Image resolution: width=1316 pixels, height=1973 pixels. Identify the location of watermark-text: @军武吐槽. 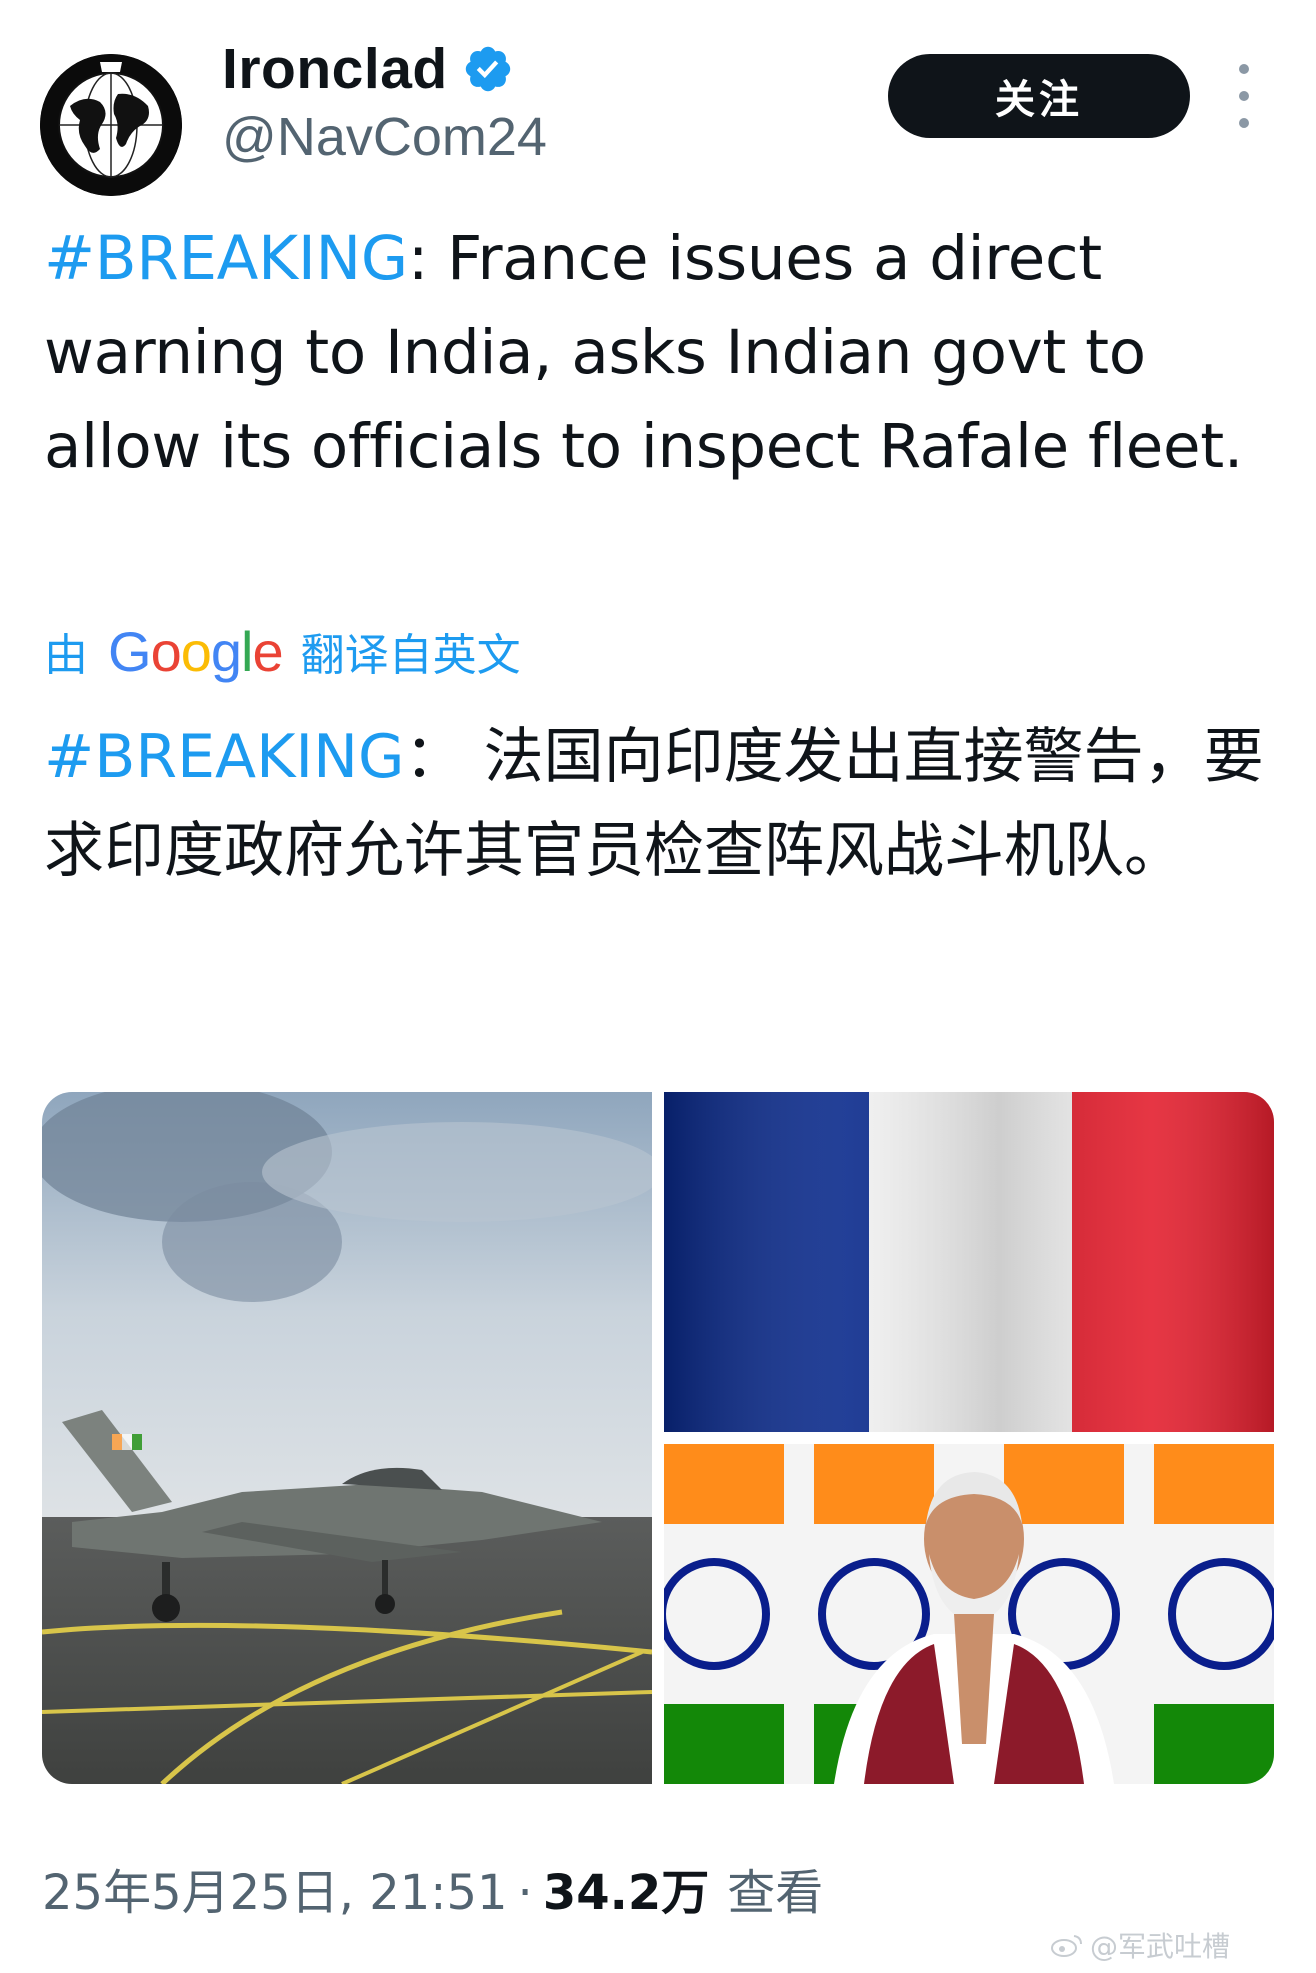
(1160, 1946).